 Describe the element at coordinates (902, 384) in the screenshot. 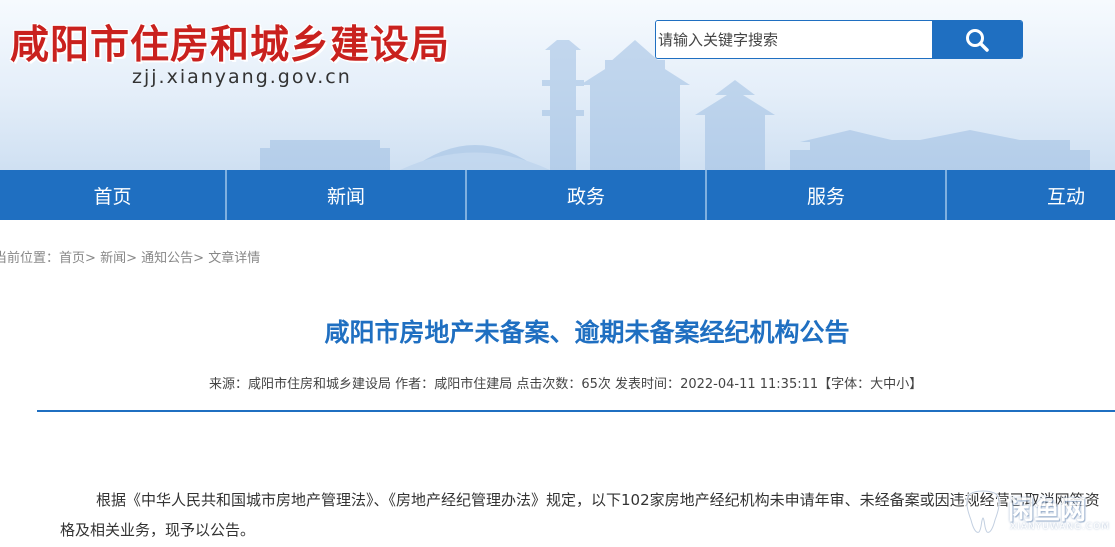

I see `font-size-small-button: 小` at that location.